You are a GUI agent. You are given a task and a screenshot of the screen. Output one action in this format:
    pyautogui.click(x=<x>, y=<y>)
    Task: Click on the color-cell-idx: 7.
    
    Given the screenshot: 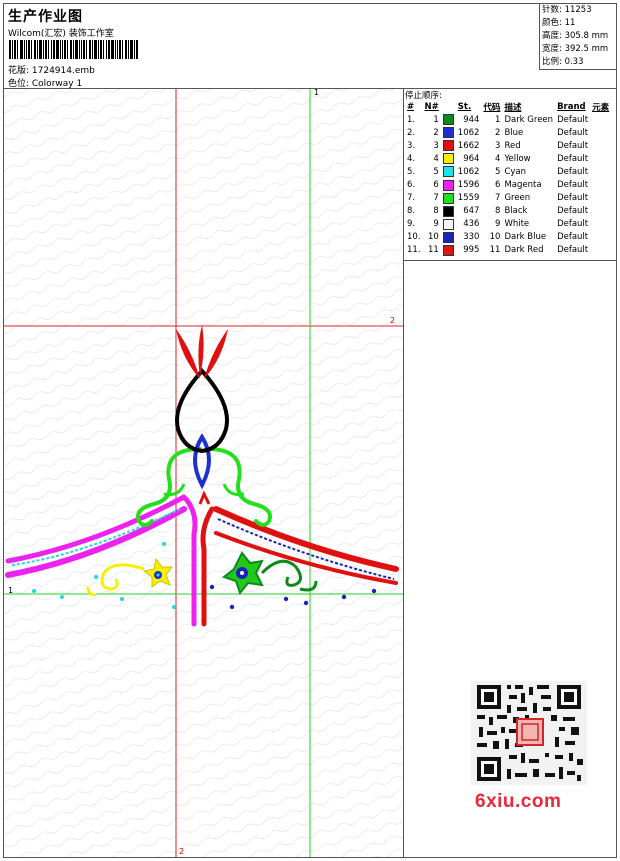 What is the action you would take?
    pyautogui.click(x=411, y=198)
    